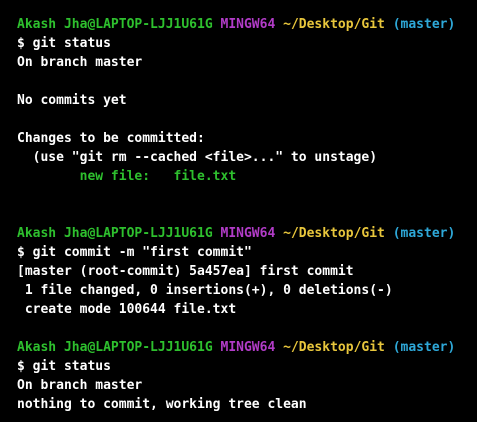 This screenshot has height=422, width=477. Describe the element at coordinates (72, 100) in the screenshot. I see `output-line: No commits yet` at that location.